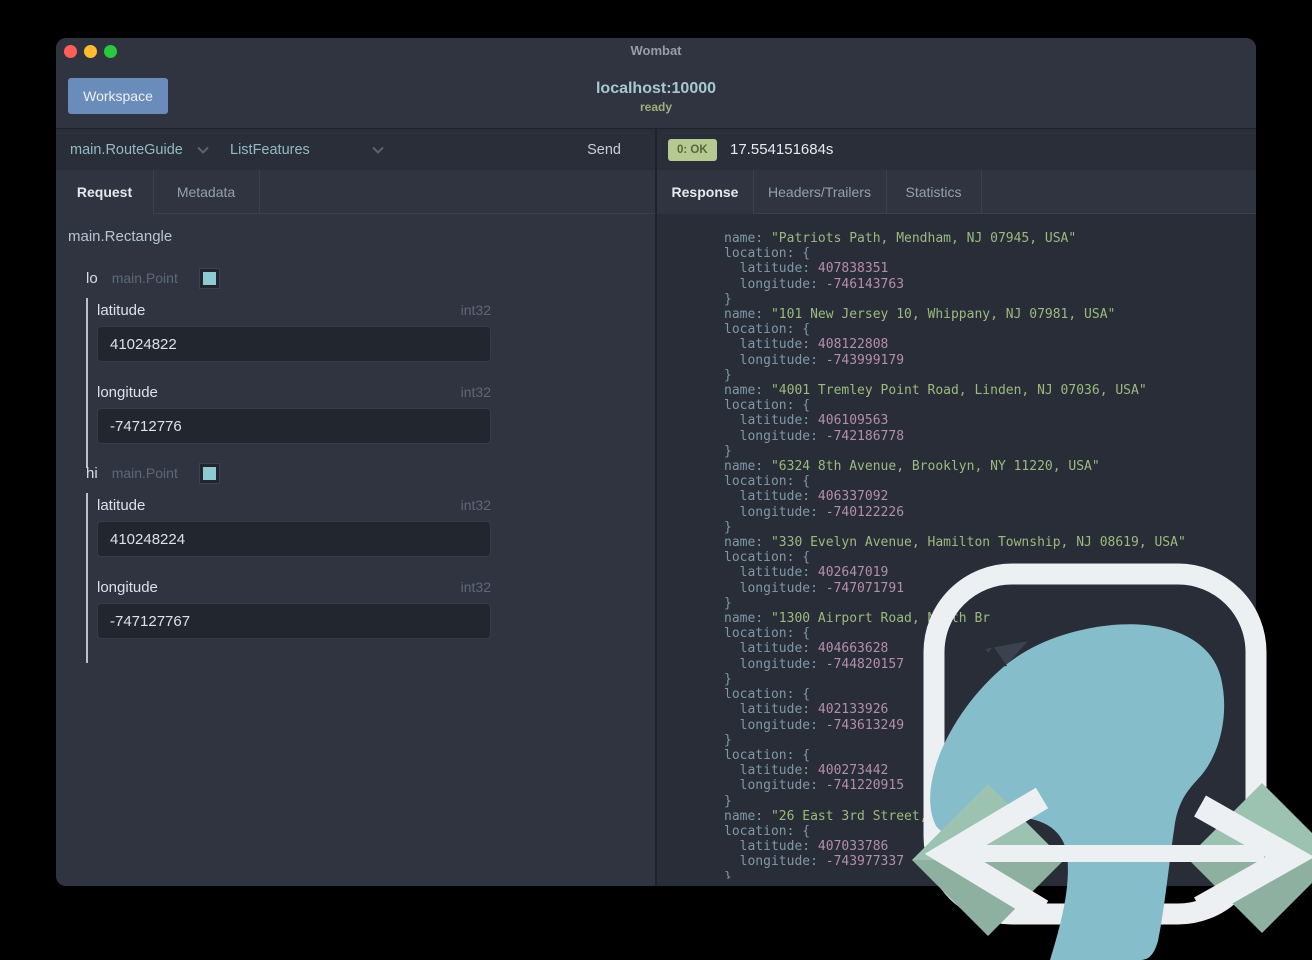  Describe the element at coordinates (956, 149) in the screenshot. I see `response-status-row: 0: OK 17.554151684s` at that location.